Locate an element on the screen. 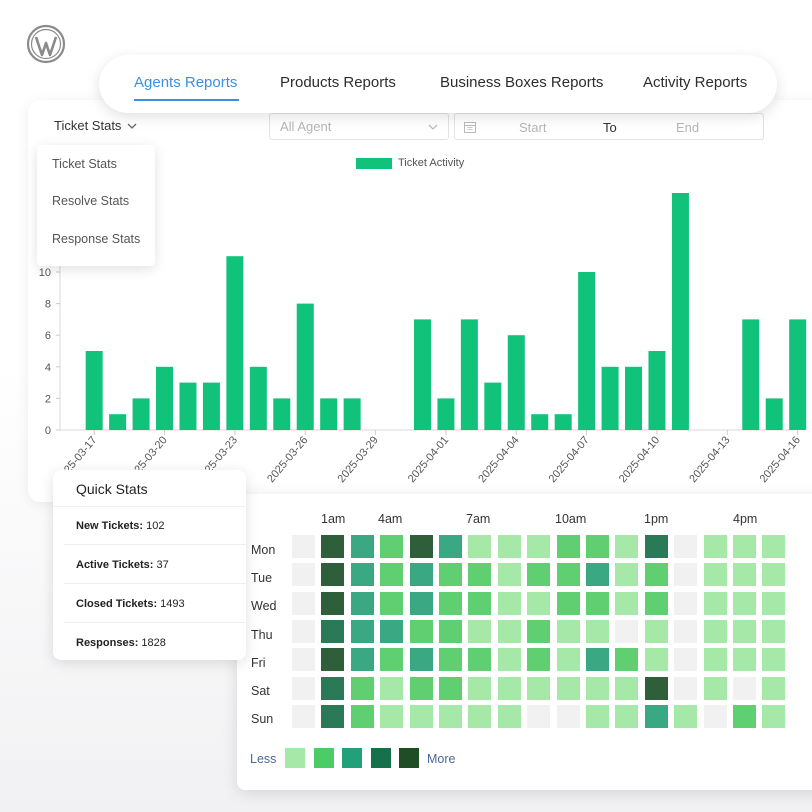 This screenshot has height=812, width=812. tab-products-reports: Products Reports is located at coordinates (338, 82).